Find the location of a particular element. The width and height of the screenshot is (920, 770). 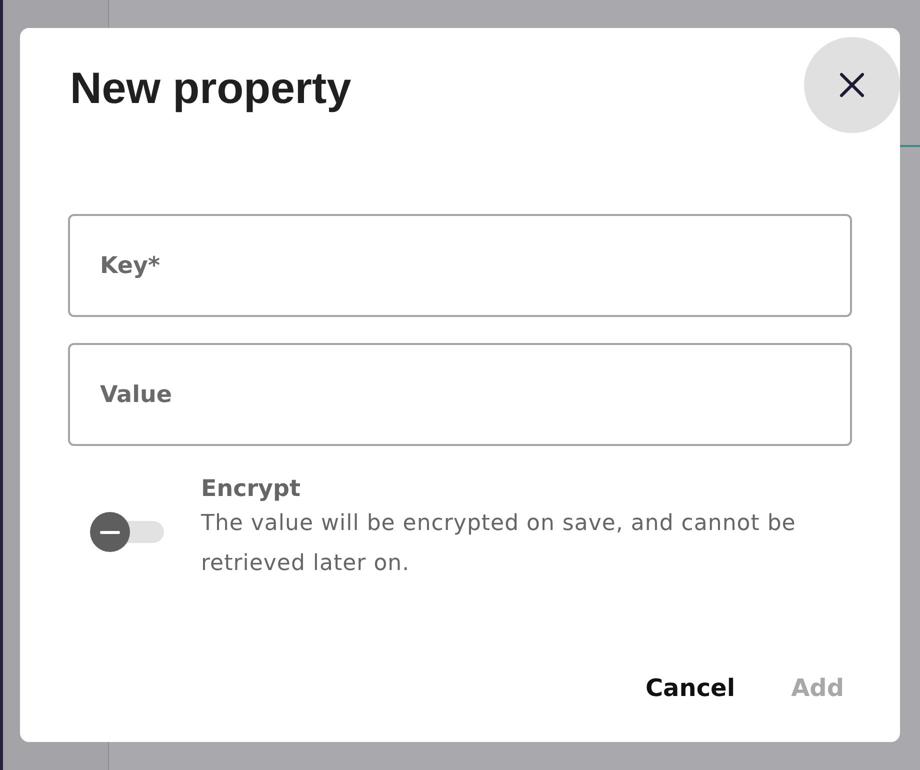

encrypt-toggle is located at coordinates (127, 532).